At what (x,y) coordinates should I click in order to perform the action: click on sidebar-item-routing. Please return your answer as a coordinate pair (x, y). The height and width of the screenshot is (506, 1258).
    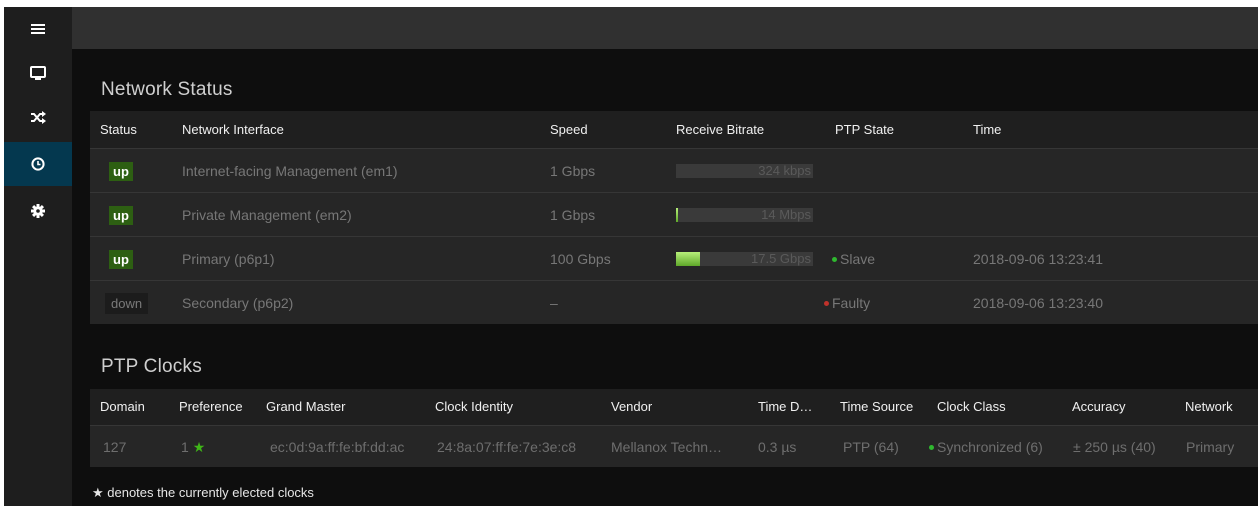
    Looking at the image, I should click on (38, 117).